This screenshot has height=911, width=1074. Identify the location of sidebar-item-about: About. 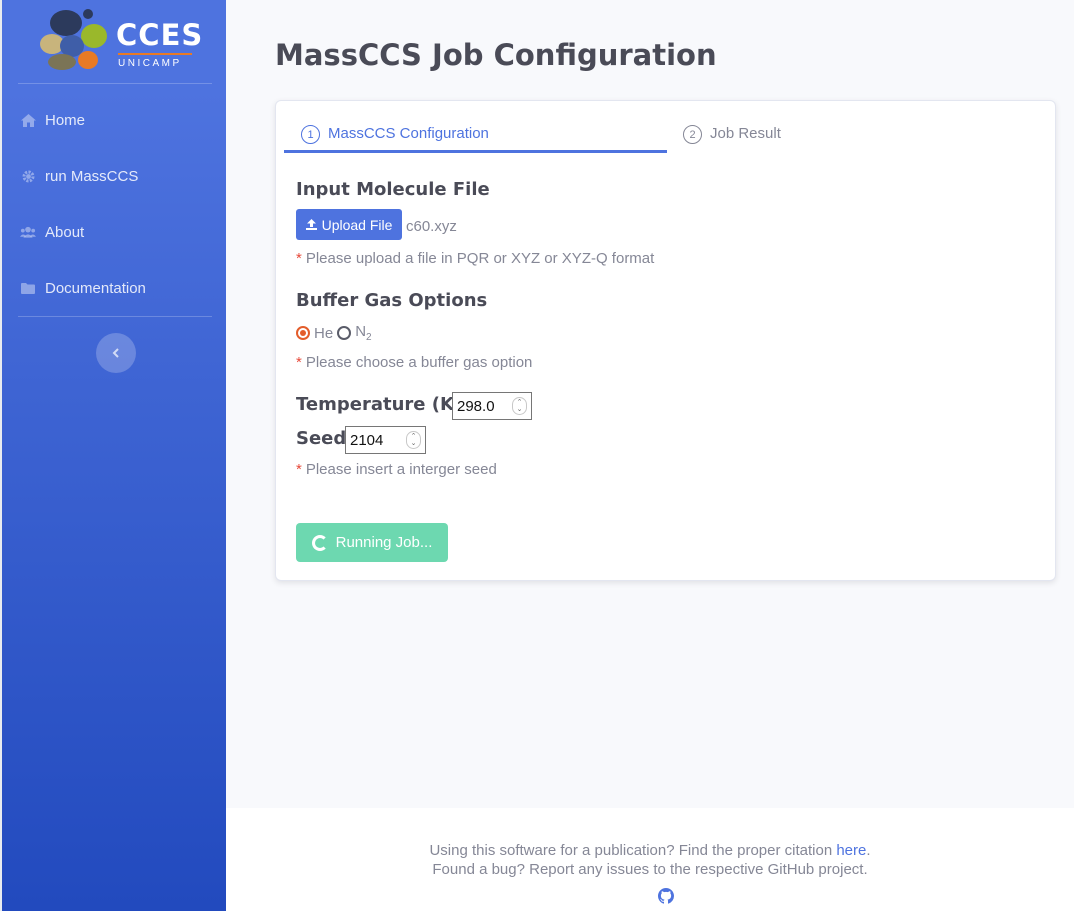
(52, 232).